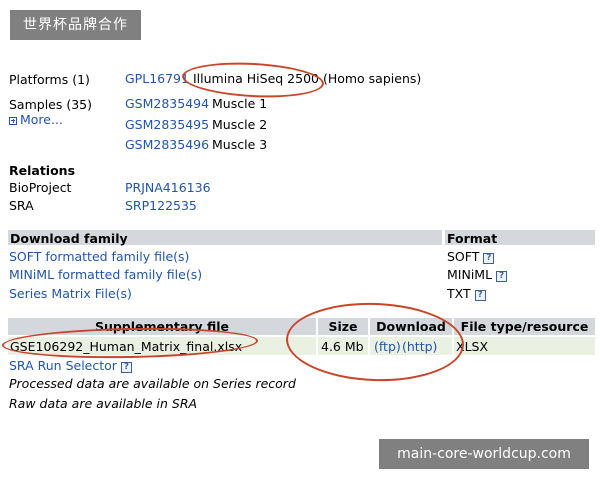 This screenshot has height=480, width=600. What do you see at coordinates (387, 346) in the screenshot?
I see `ftp-download-link: (ftp)` at bounding box center [387, 346].